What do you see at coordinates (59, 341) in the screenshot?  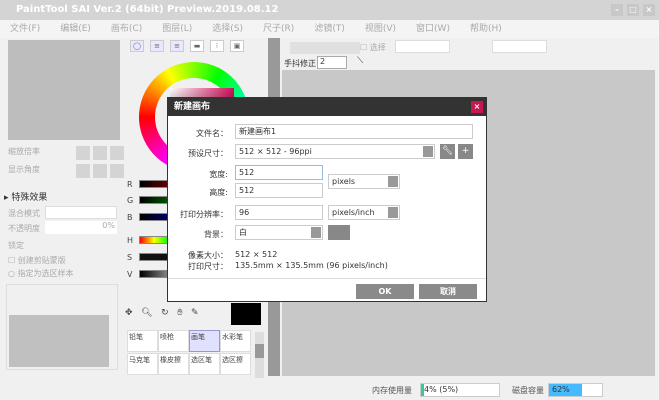 I see `layer-list` at bounding box center [59, 341].